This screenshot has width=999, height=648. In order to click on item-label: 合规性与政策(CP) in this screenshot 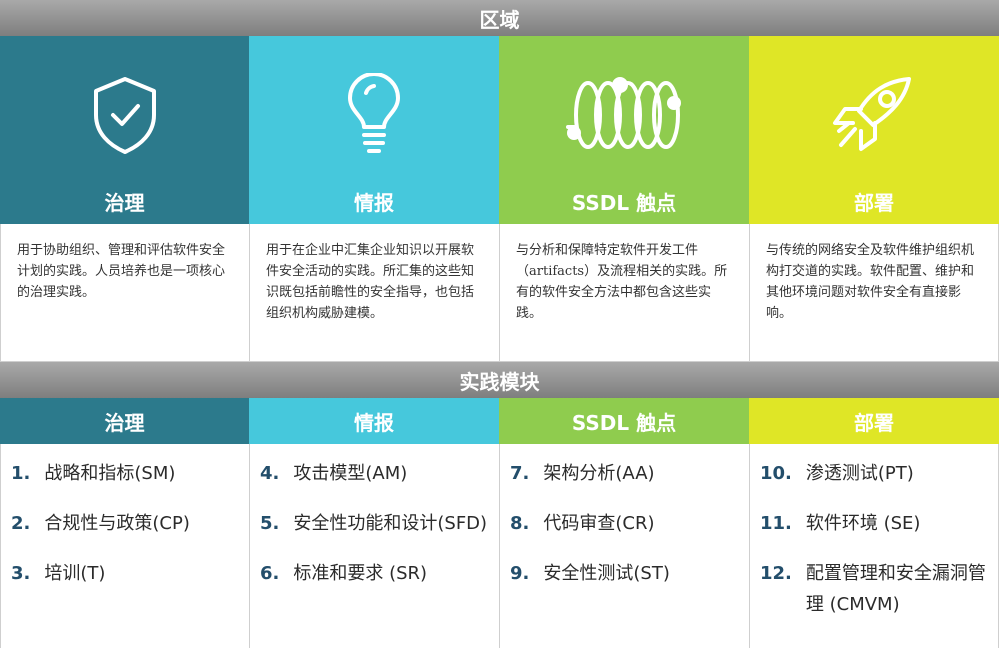, I will do `click(117, 523)`.